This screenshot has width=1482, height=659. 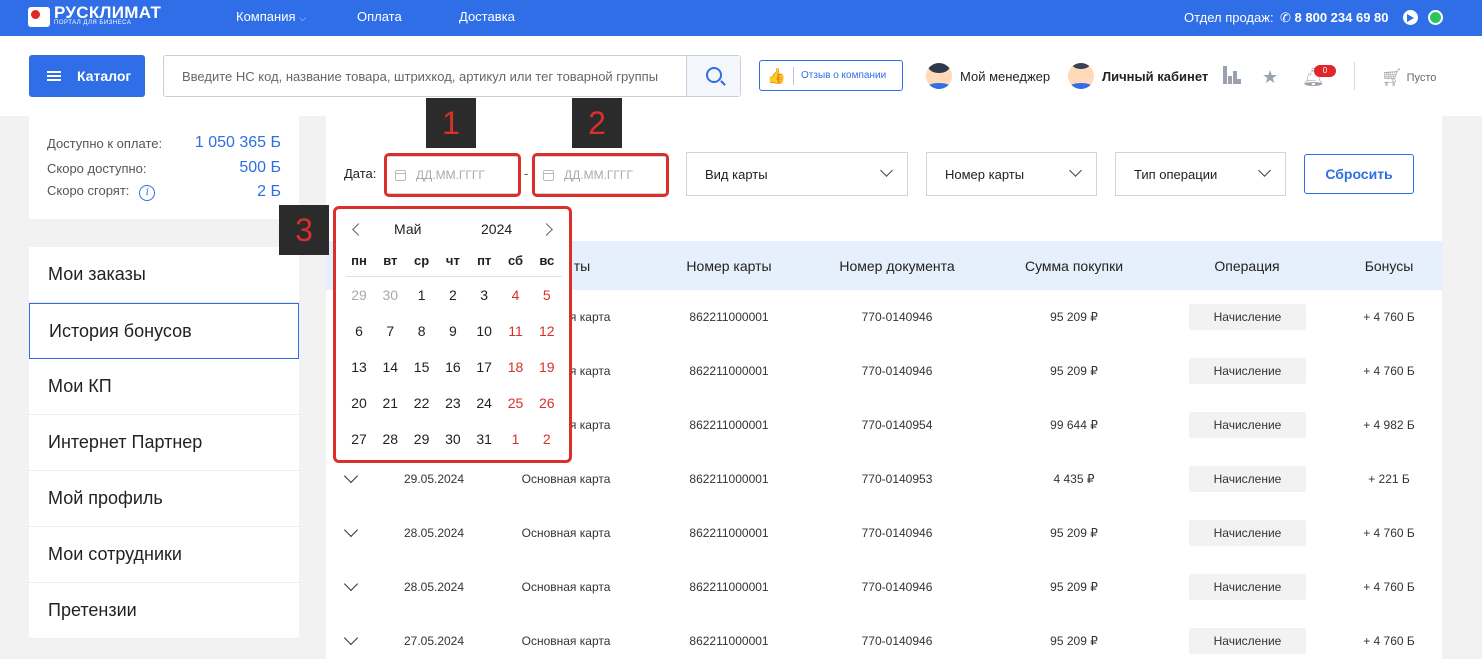 I want to click on calendar-day: 18, so click(x=516, y=367).